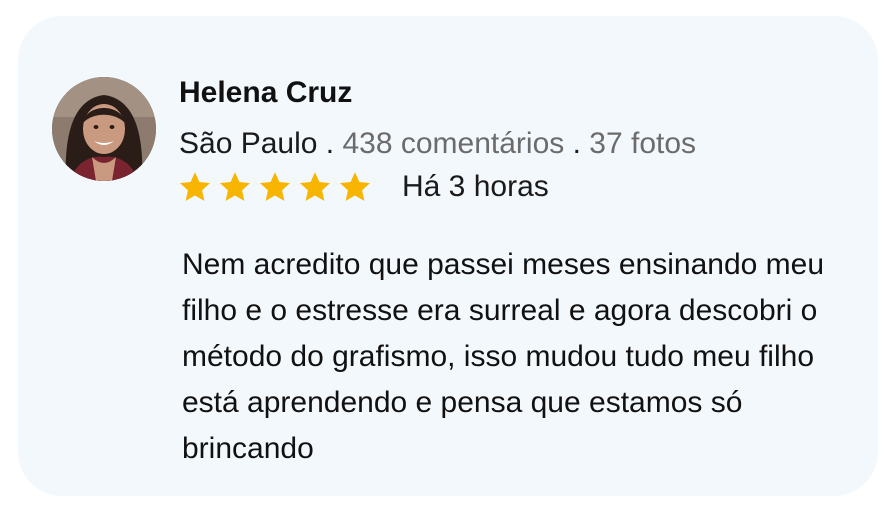  Describe the element at coordinates (265, 93) in the screenshot. I see `author-name: Helena Cruz` at that location.